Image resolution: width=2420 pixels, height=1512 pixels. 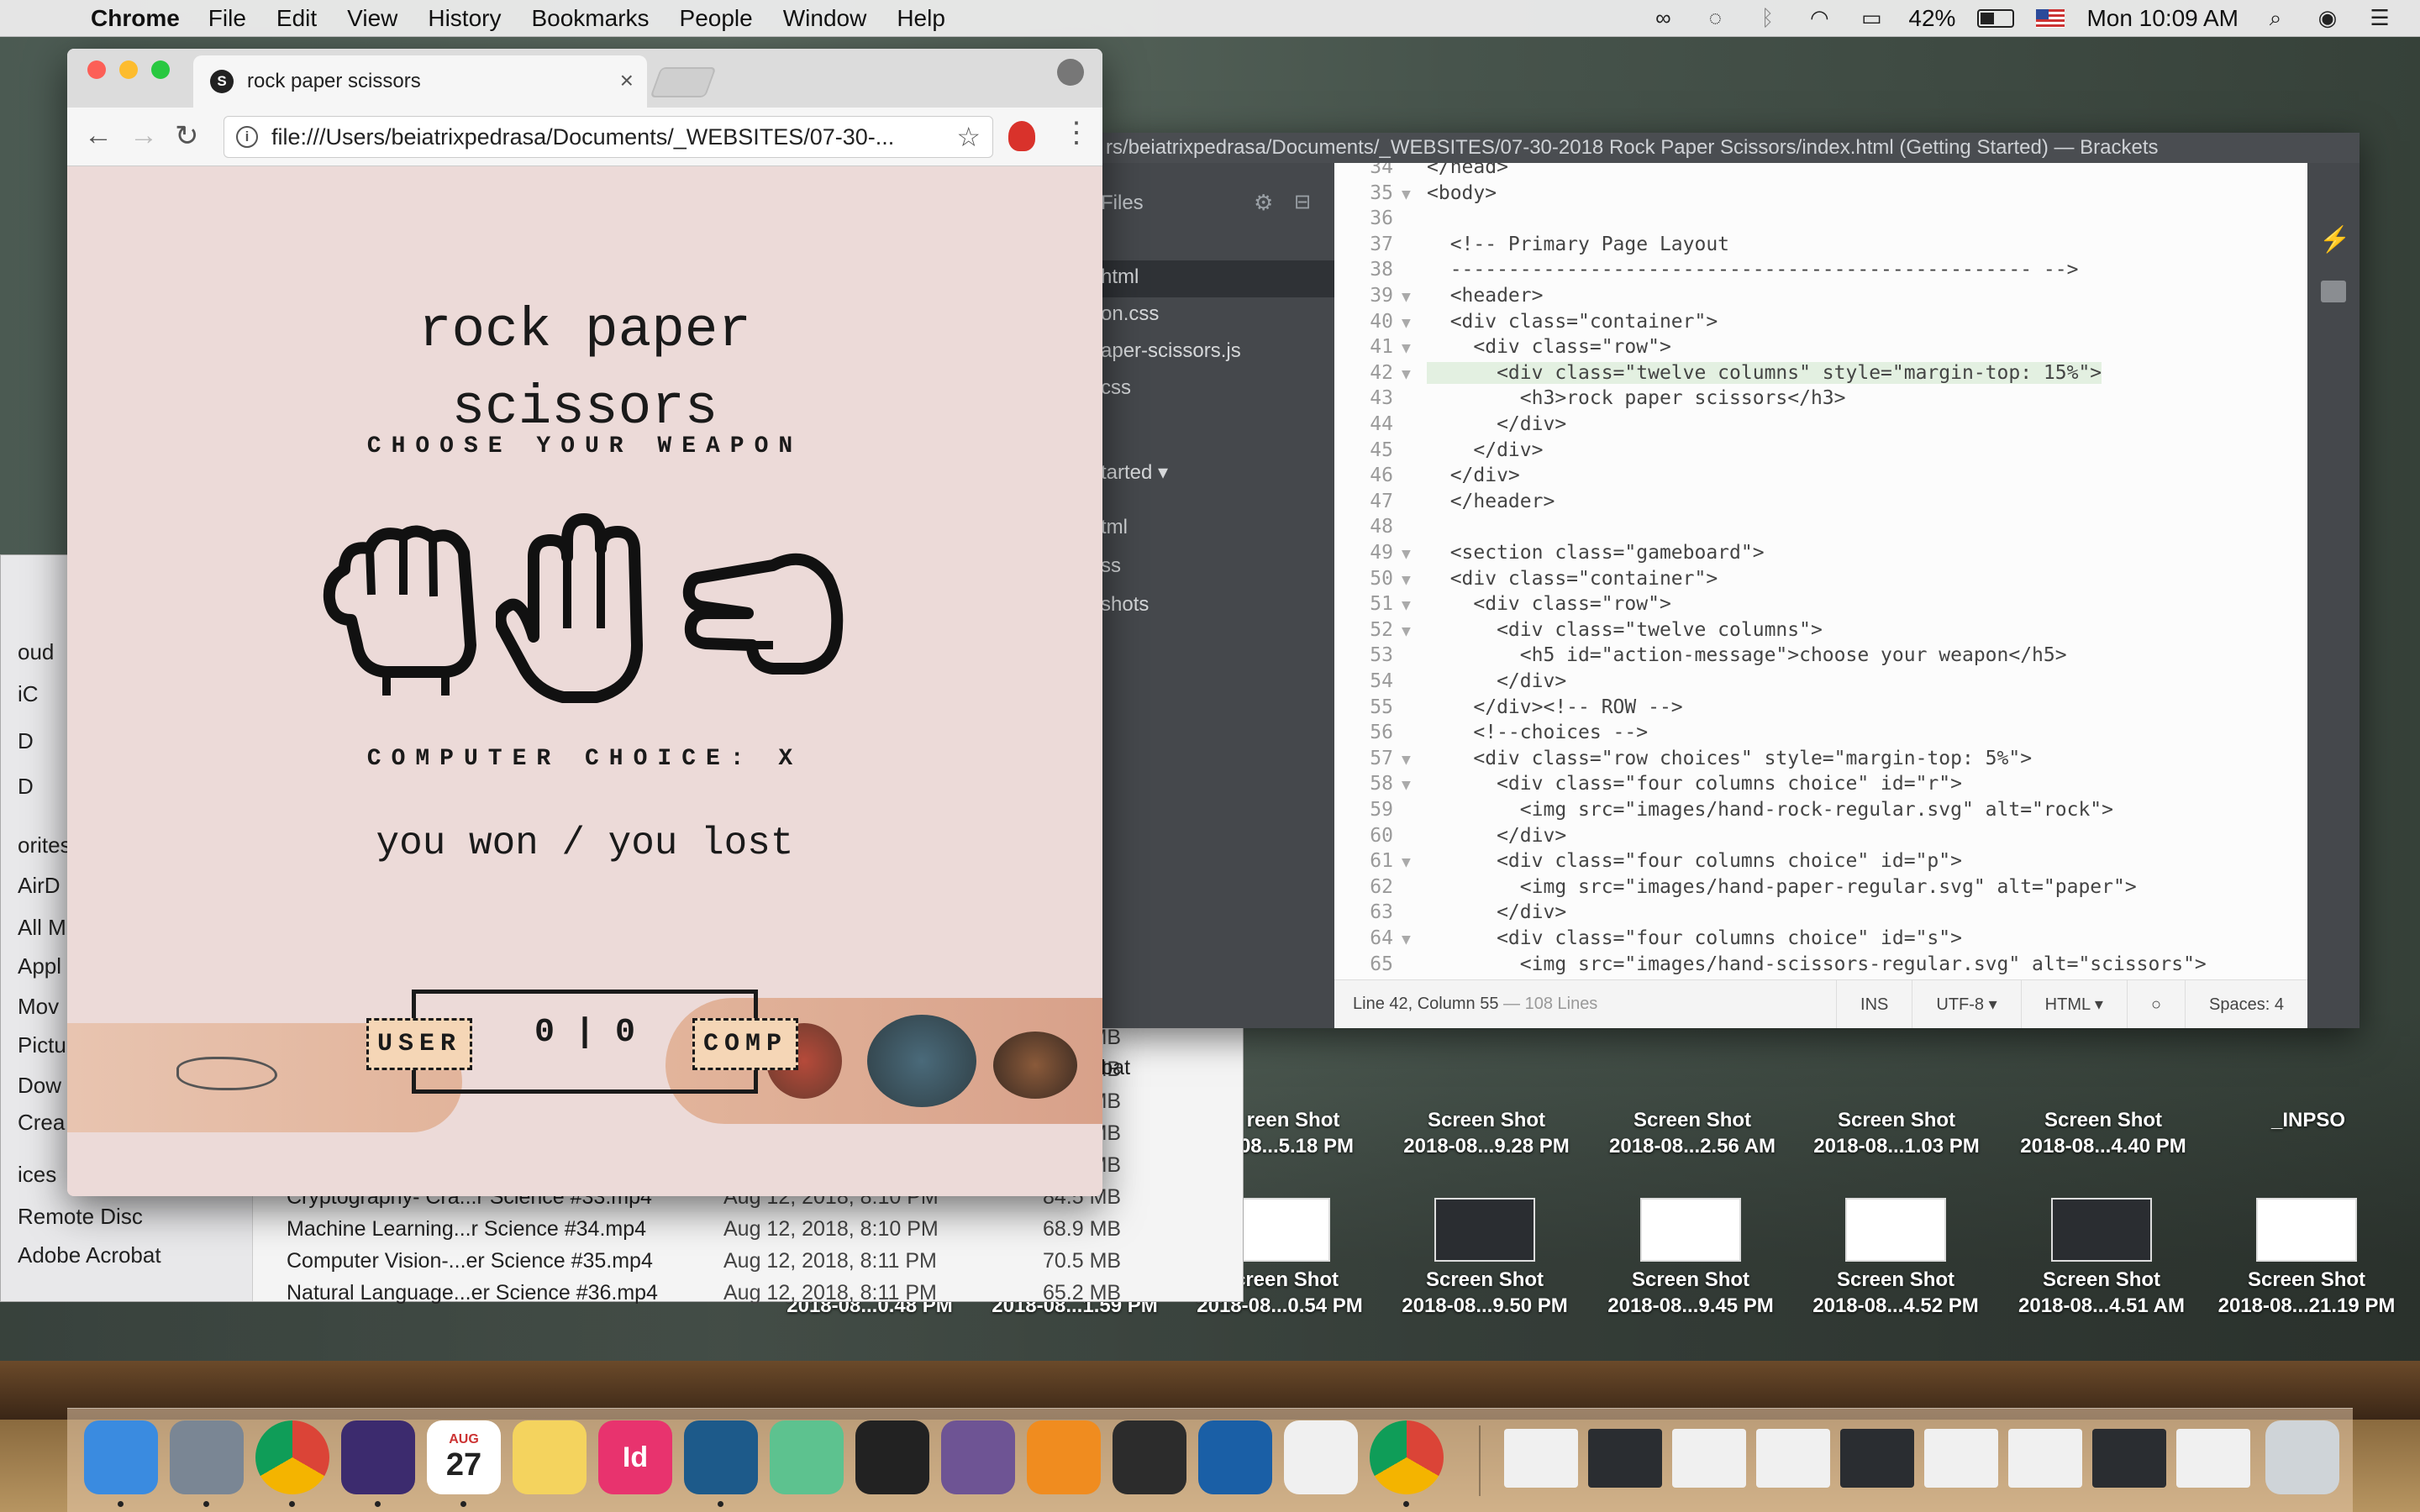 What do you see at coordinates (2275, 18) in the screenshot?
I see `spotlight-search-icon: ⌕` at bounding box center [2275, 18].